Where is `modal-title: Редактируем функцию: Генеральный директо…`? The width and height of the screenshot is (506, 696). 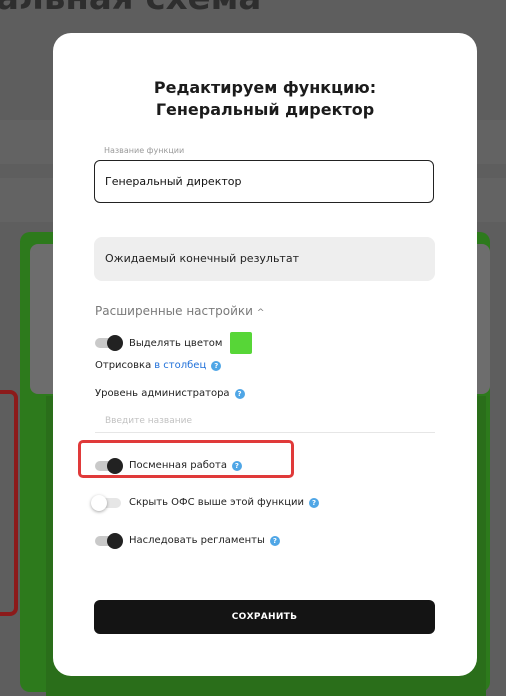
modal-title: Редактируем функцию: Генеральный директо… is located at coordinates (265, 99).